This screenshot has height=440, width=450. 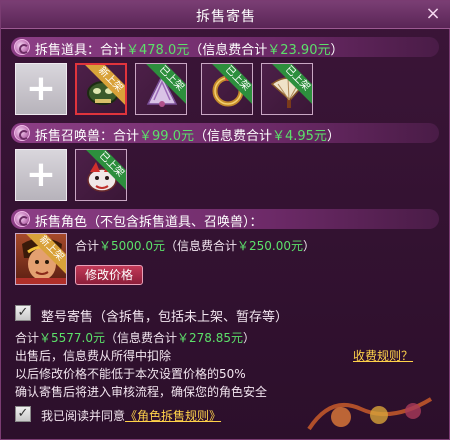 I want to click on pet-slot-1: 已上架, so click(x=101, y=175).